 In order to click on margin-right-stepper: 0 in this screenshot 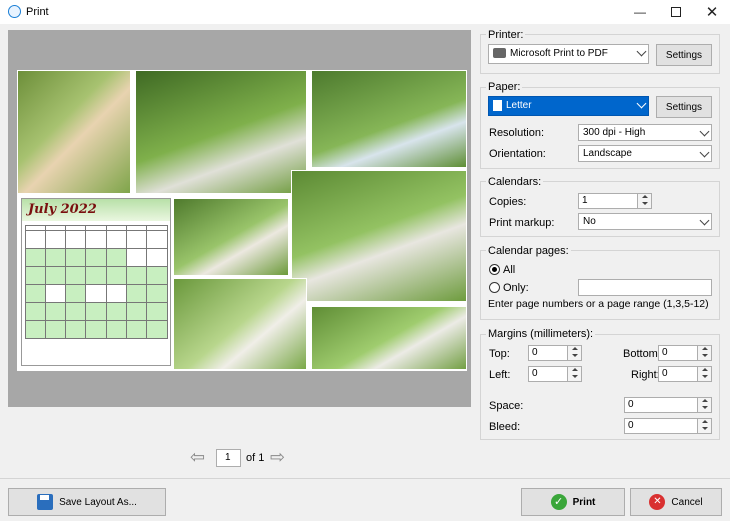, I will do `click(685, 374)`.